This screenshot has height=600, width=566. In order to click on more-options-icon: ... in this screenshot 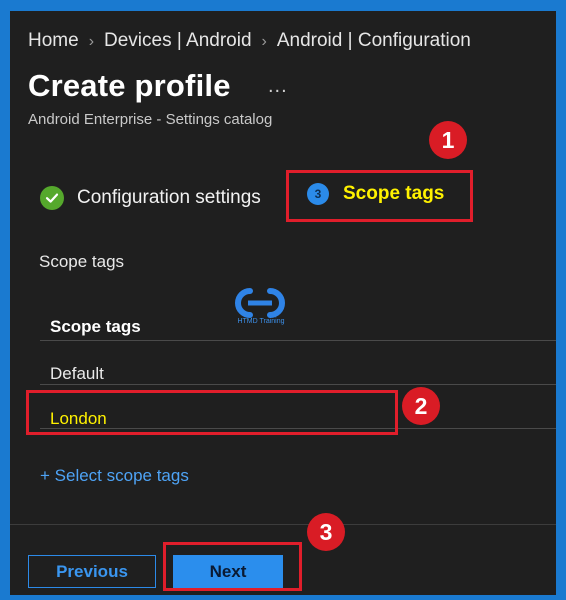, I will do `click(278, 86)`.